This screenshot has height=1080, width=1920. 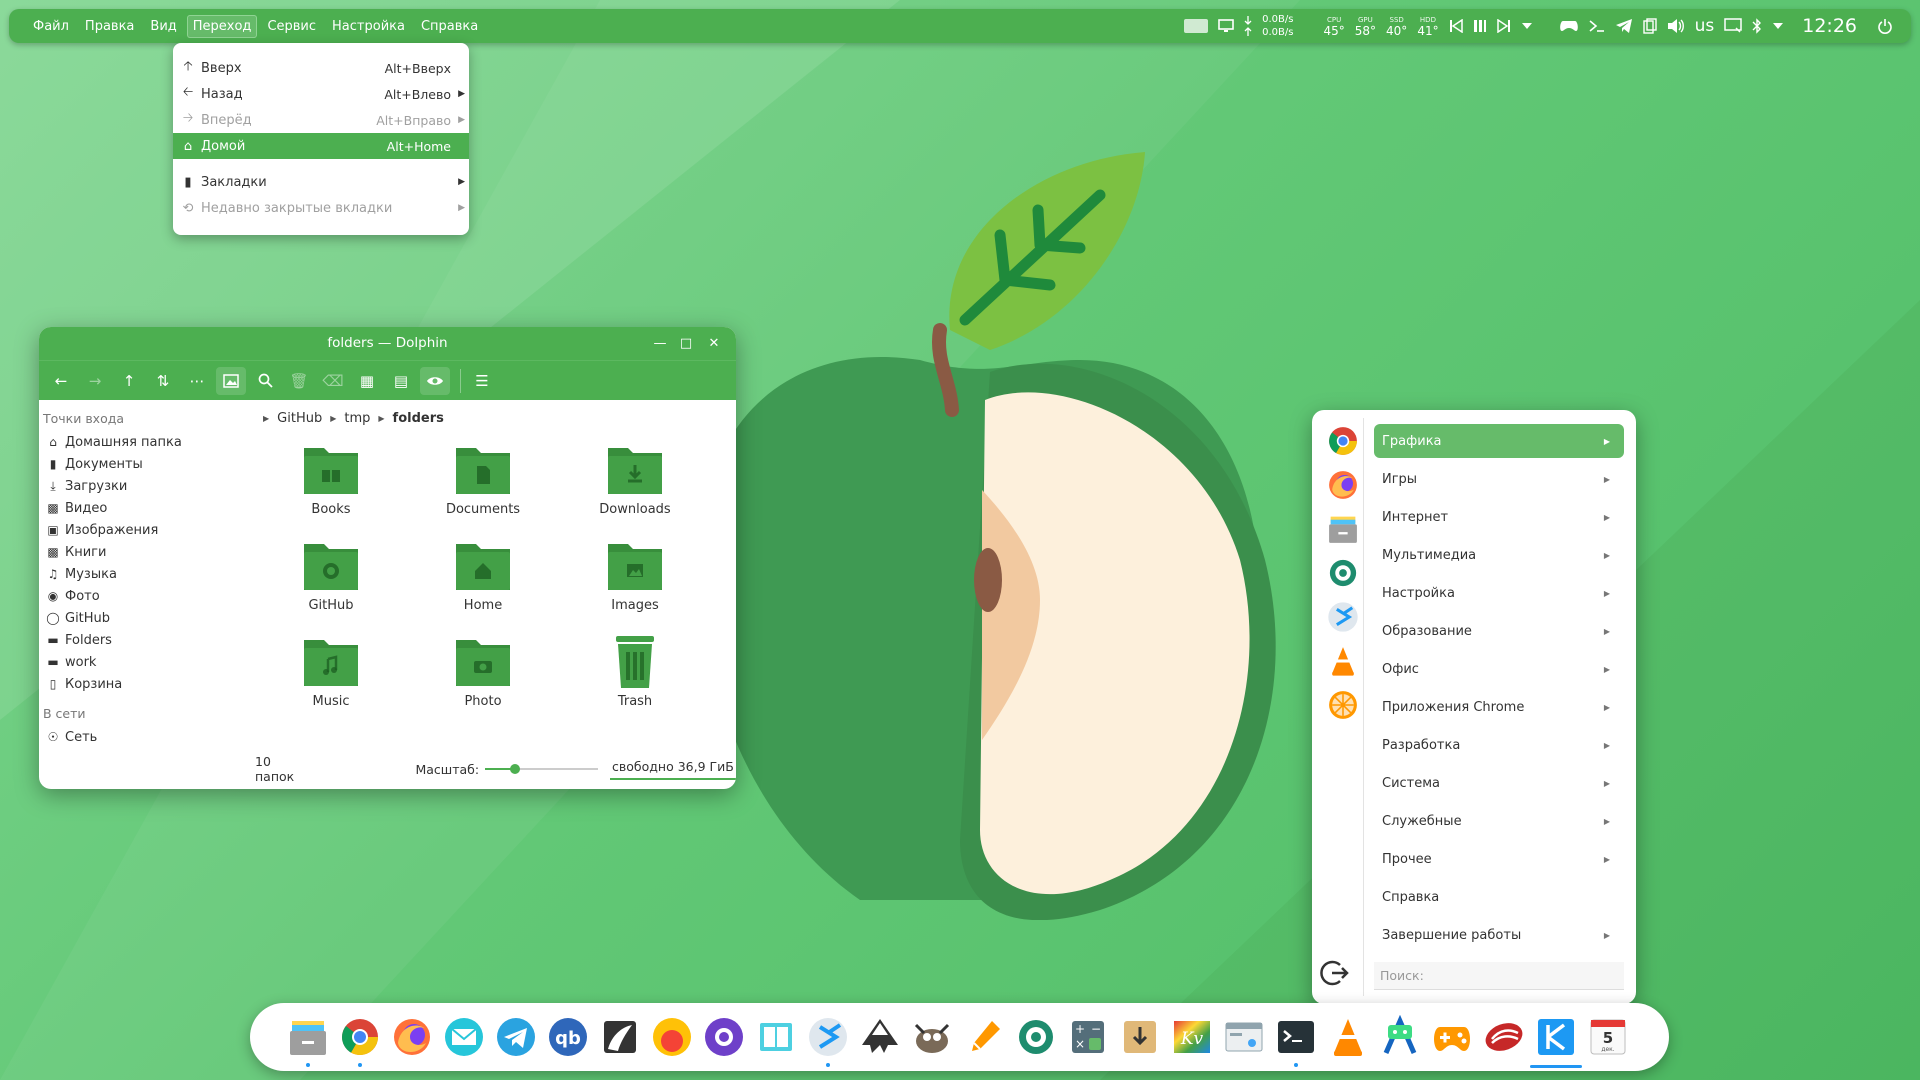 What do you see at coordinates (231, 380) in the screenshot?
I see `preview-toggle-button` at bounding box center [231, 380].